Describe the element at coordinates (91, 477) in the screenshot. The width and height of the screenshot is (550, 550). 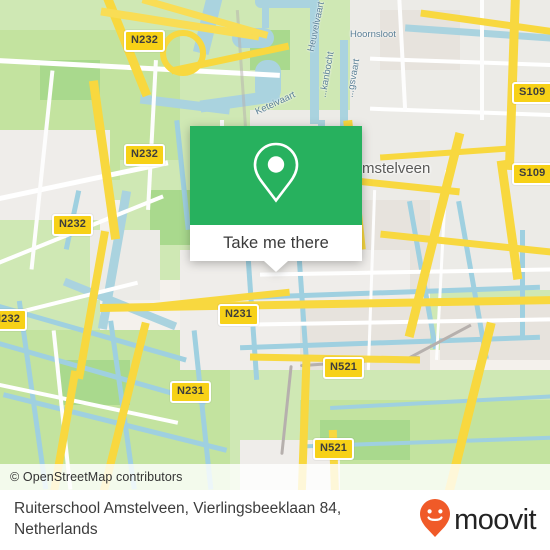
I see `osm-attribution-text: © OpenStreetMap contributors` at that location.